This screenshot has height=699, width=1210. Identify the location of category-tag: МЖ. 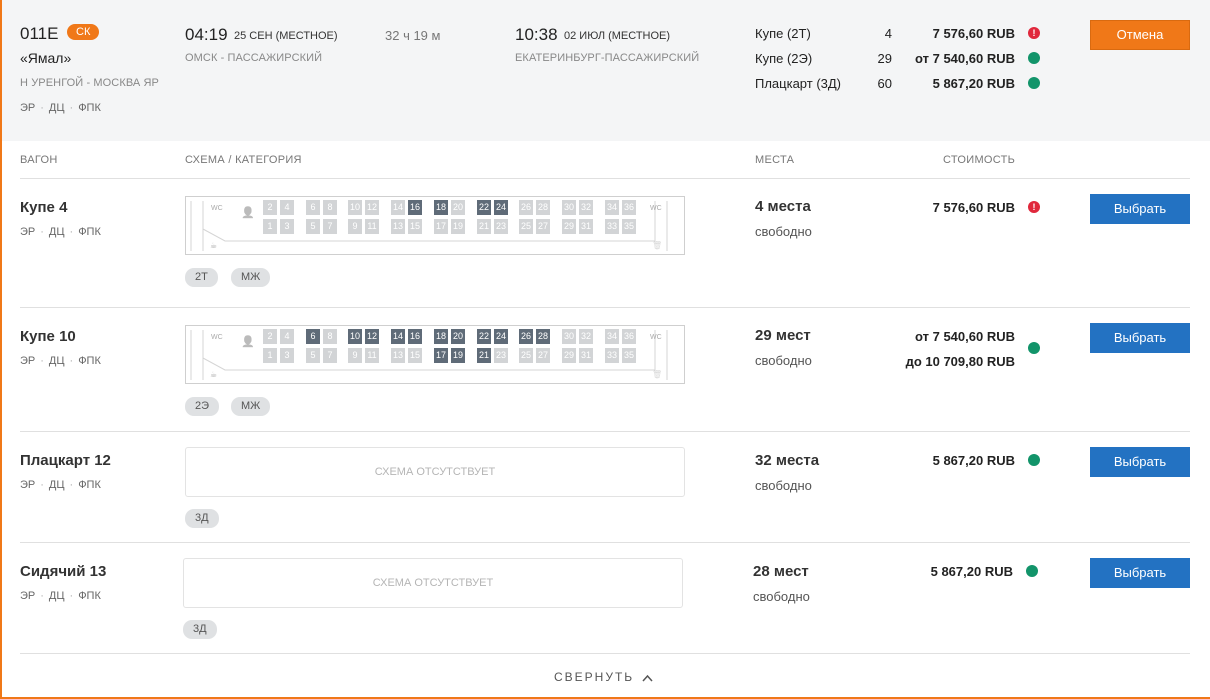
(251, 406).